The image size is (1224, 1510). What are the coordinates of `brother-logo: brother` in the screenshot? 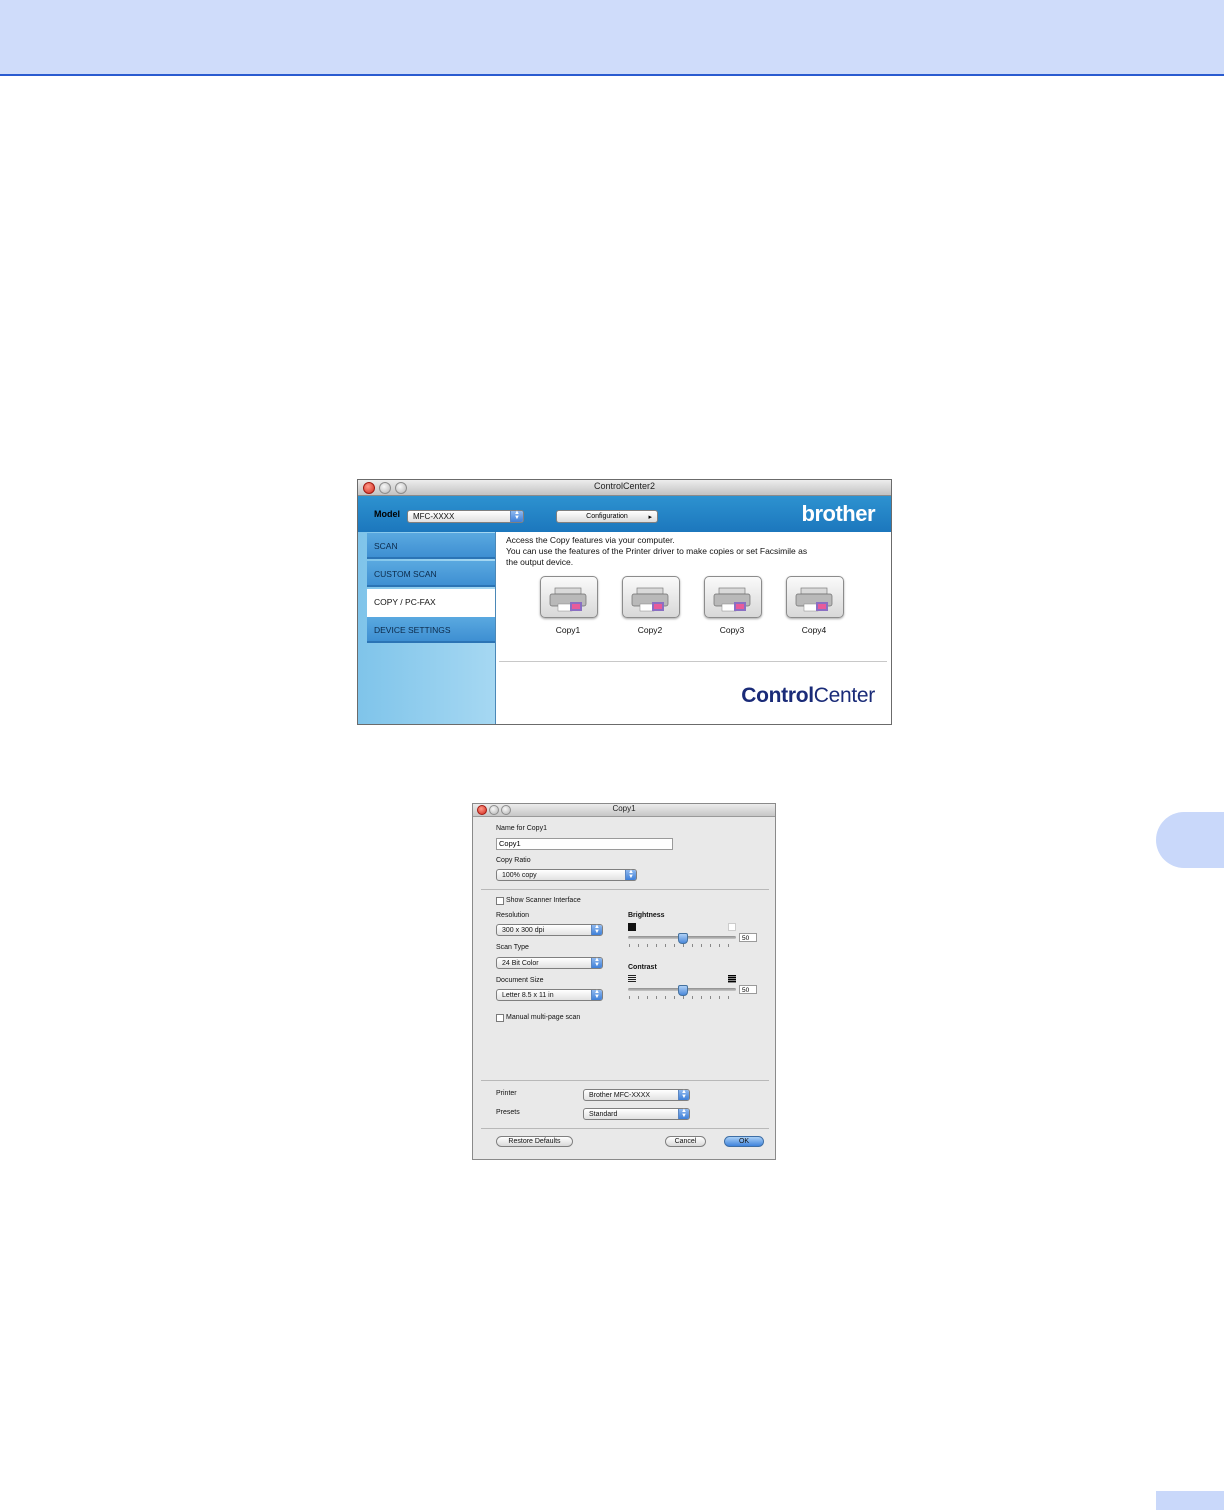 It's located at (838, 513).